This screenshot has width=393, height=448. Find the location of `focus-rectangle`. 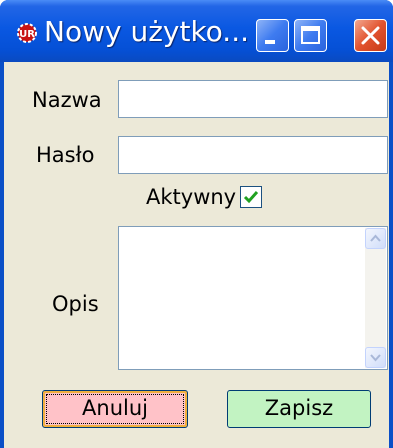

focus-rectangle is located at coordinates (115, 409).